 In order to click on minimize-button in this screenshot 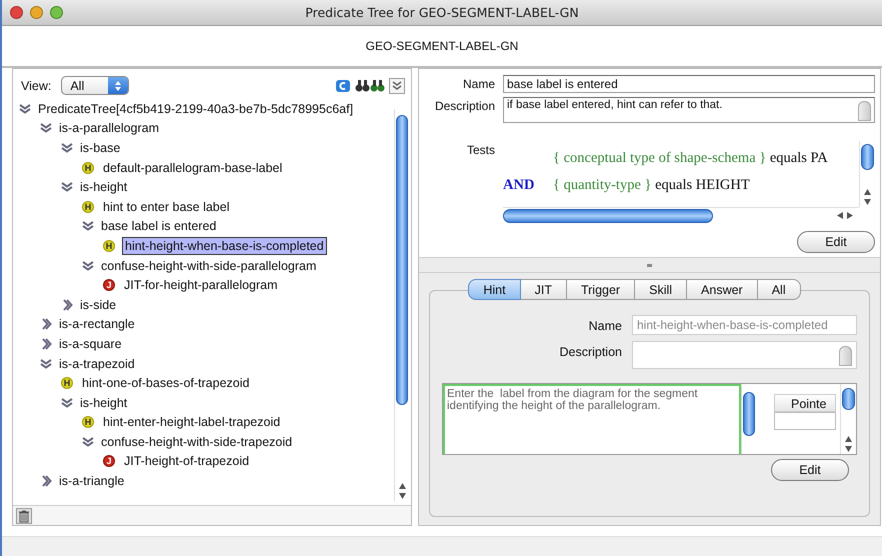, I will do `click(36, 12)`.